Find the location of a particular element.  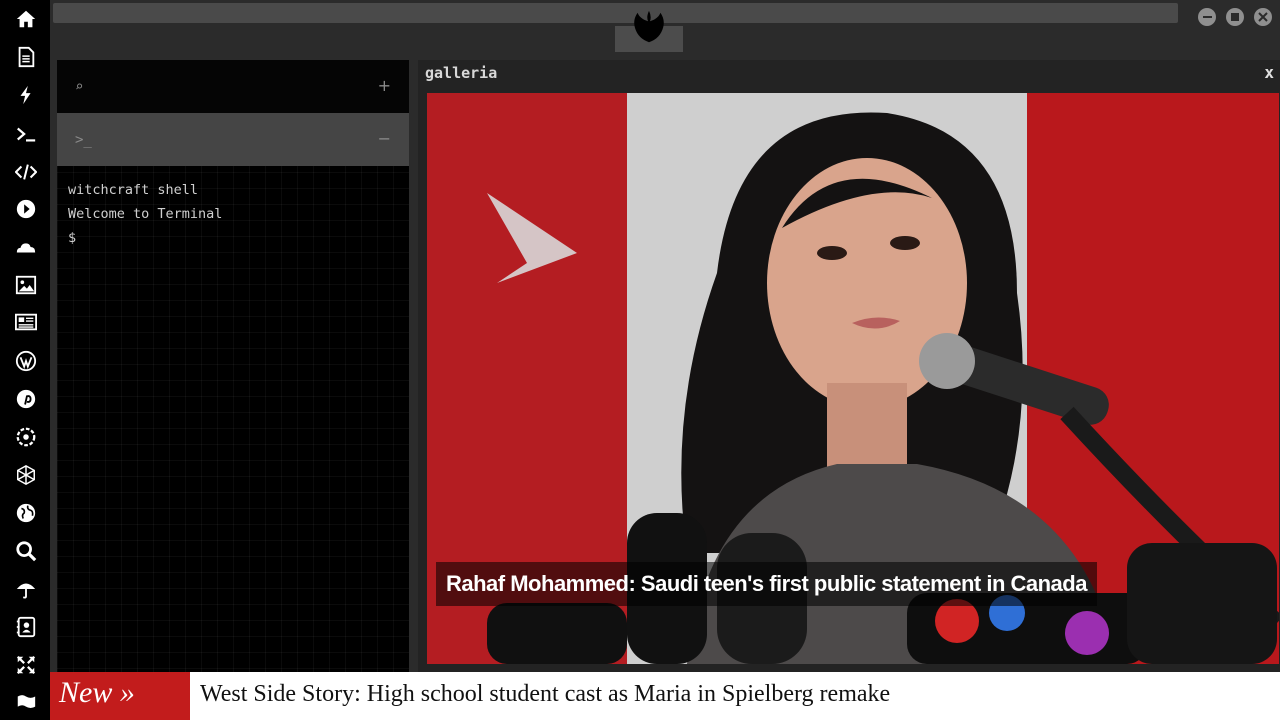

terminal-line: Welcome to Terminal is located at coordinates (145, 214).